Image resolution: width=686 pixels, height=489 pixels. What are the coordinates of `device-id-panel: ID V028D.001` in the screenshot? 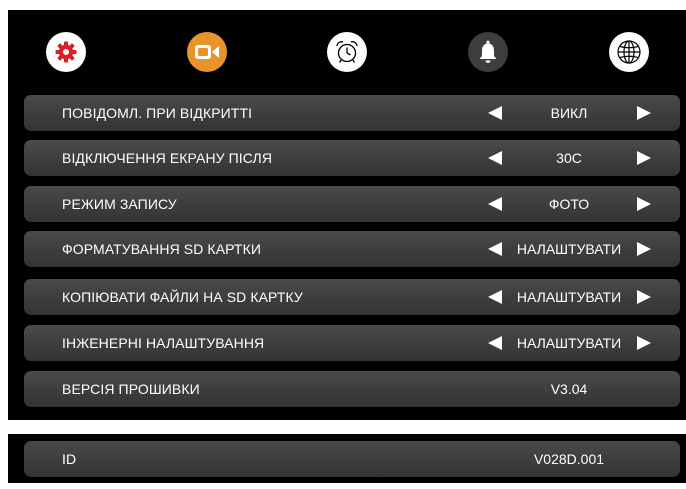 It's located at (347, 458).